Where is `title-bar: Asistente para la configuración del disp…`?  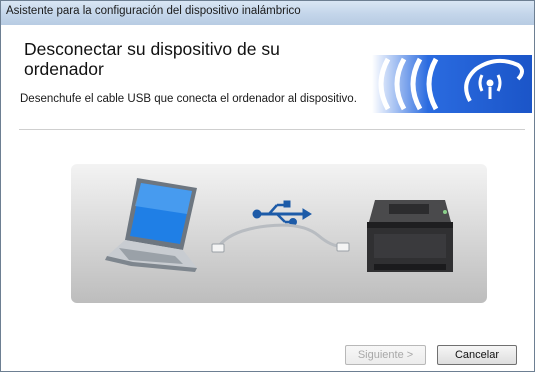
title-bar: Asistente para la configuración del disp… is located at coordinates (267, 13).